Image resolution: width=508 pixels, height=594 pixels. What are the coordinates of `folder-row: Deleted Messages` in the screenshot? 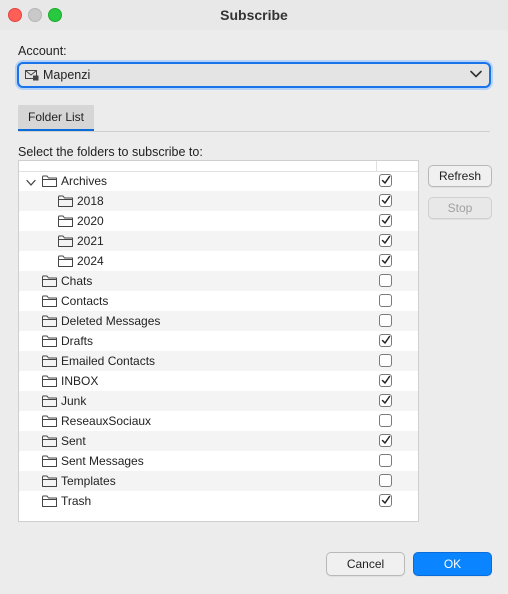 It's located at (218, 321).